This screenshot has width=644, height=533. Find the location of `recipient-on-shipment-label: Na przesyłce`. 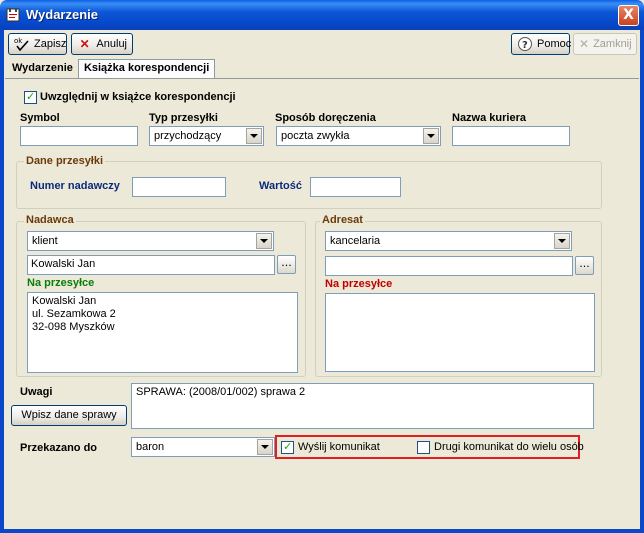

recipient-on-shipment-label: Na przesyłce is located at coordinates (359, 284).